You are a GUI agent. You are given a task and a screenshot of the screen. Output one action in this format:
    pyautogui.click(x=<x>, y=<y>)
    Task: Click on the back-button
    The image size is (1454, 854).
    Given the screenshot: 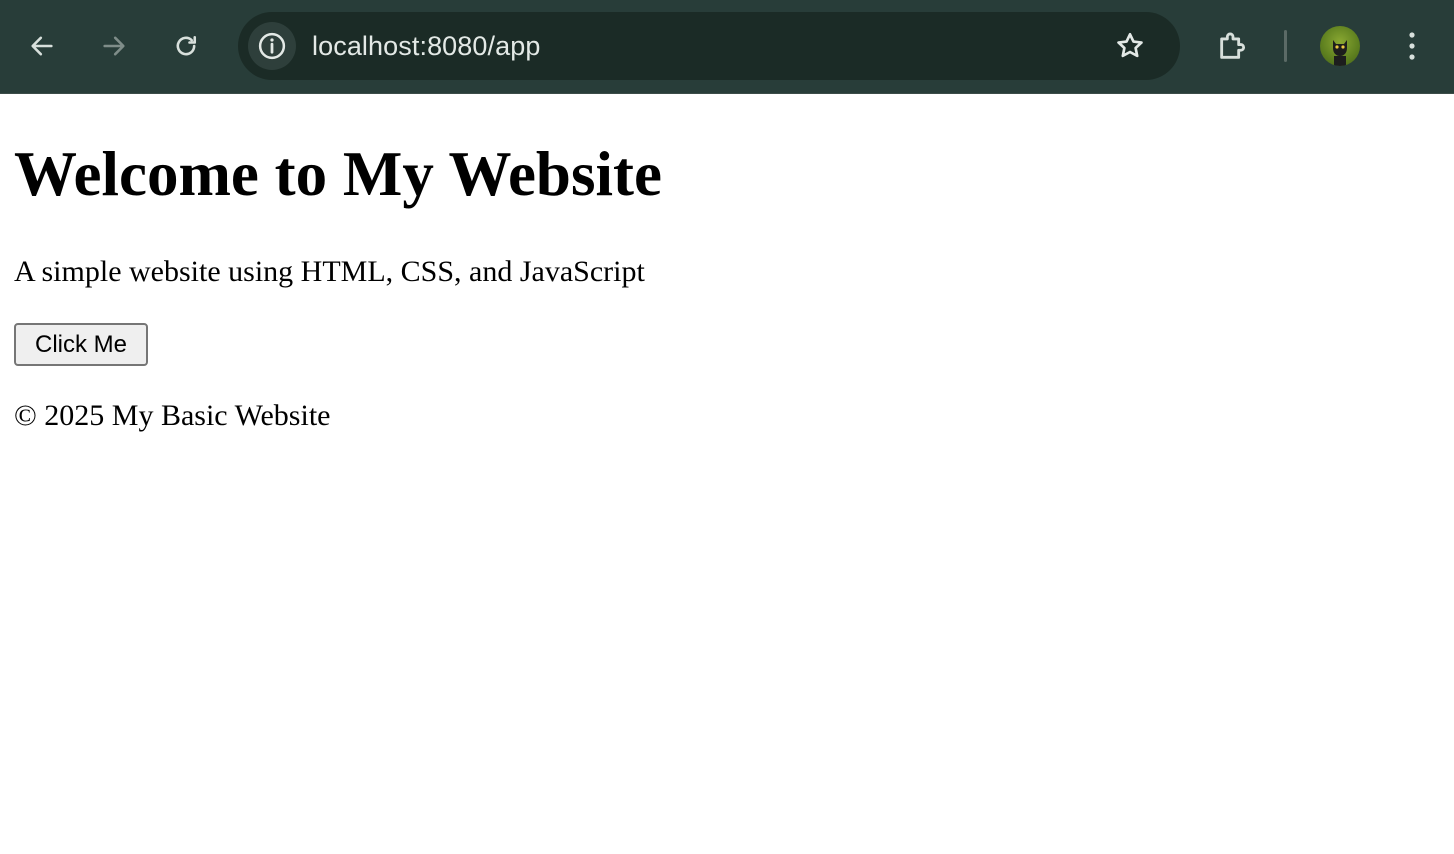 What is the action you would take?
    pyautogui.click(x=42, y=46)
    